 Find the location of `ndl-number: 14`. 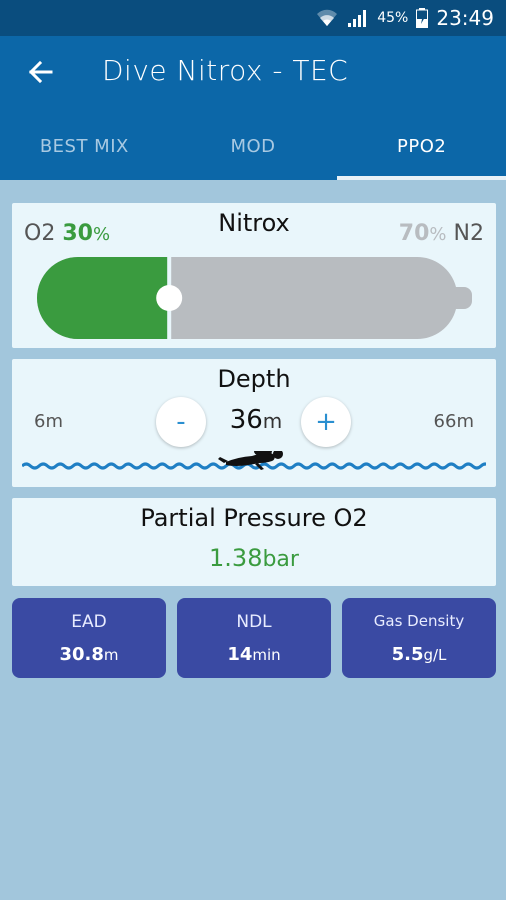

ndl-number: 14 is located at coordinates (240, 654).